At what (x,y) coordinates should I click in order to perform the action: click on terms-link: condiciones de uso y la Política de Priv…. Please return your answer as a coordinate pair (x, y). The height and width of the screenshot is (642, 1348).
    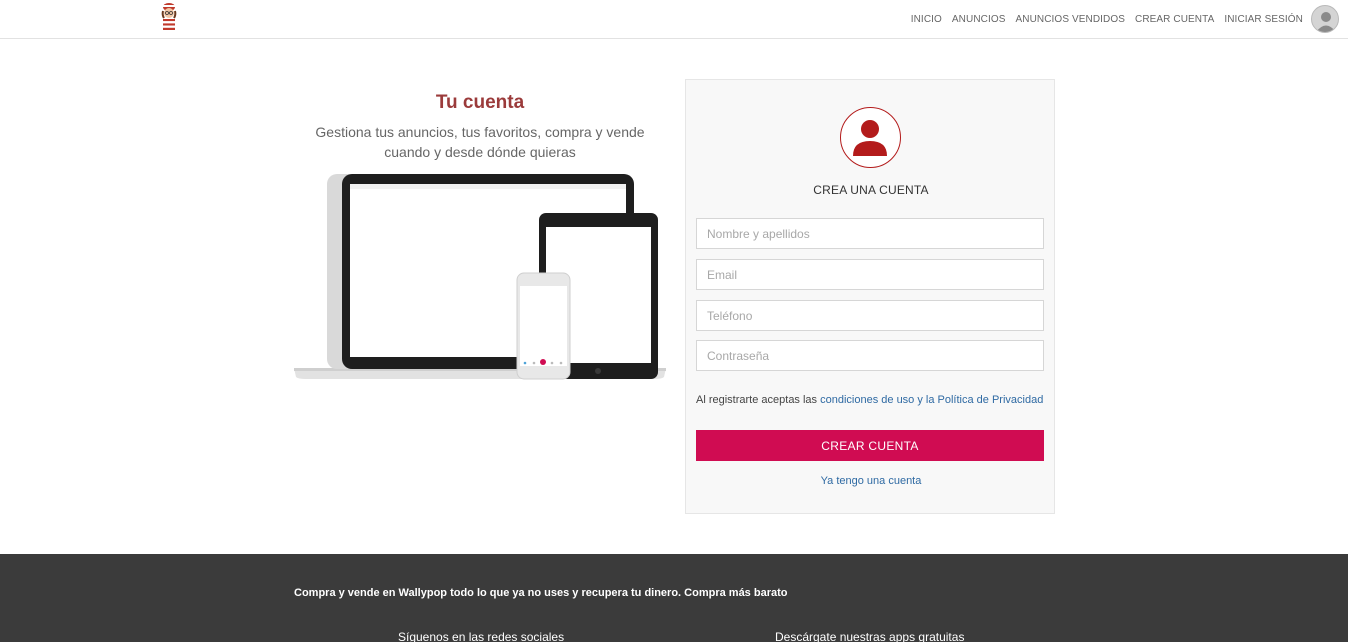
    Looking at the image, I should click on (931, 400).